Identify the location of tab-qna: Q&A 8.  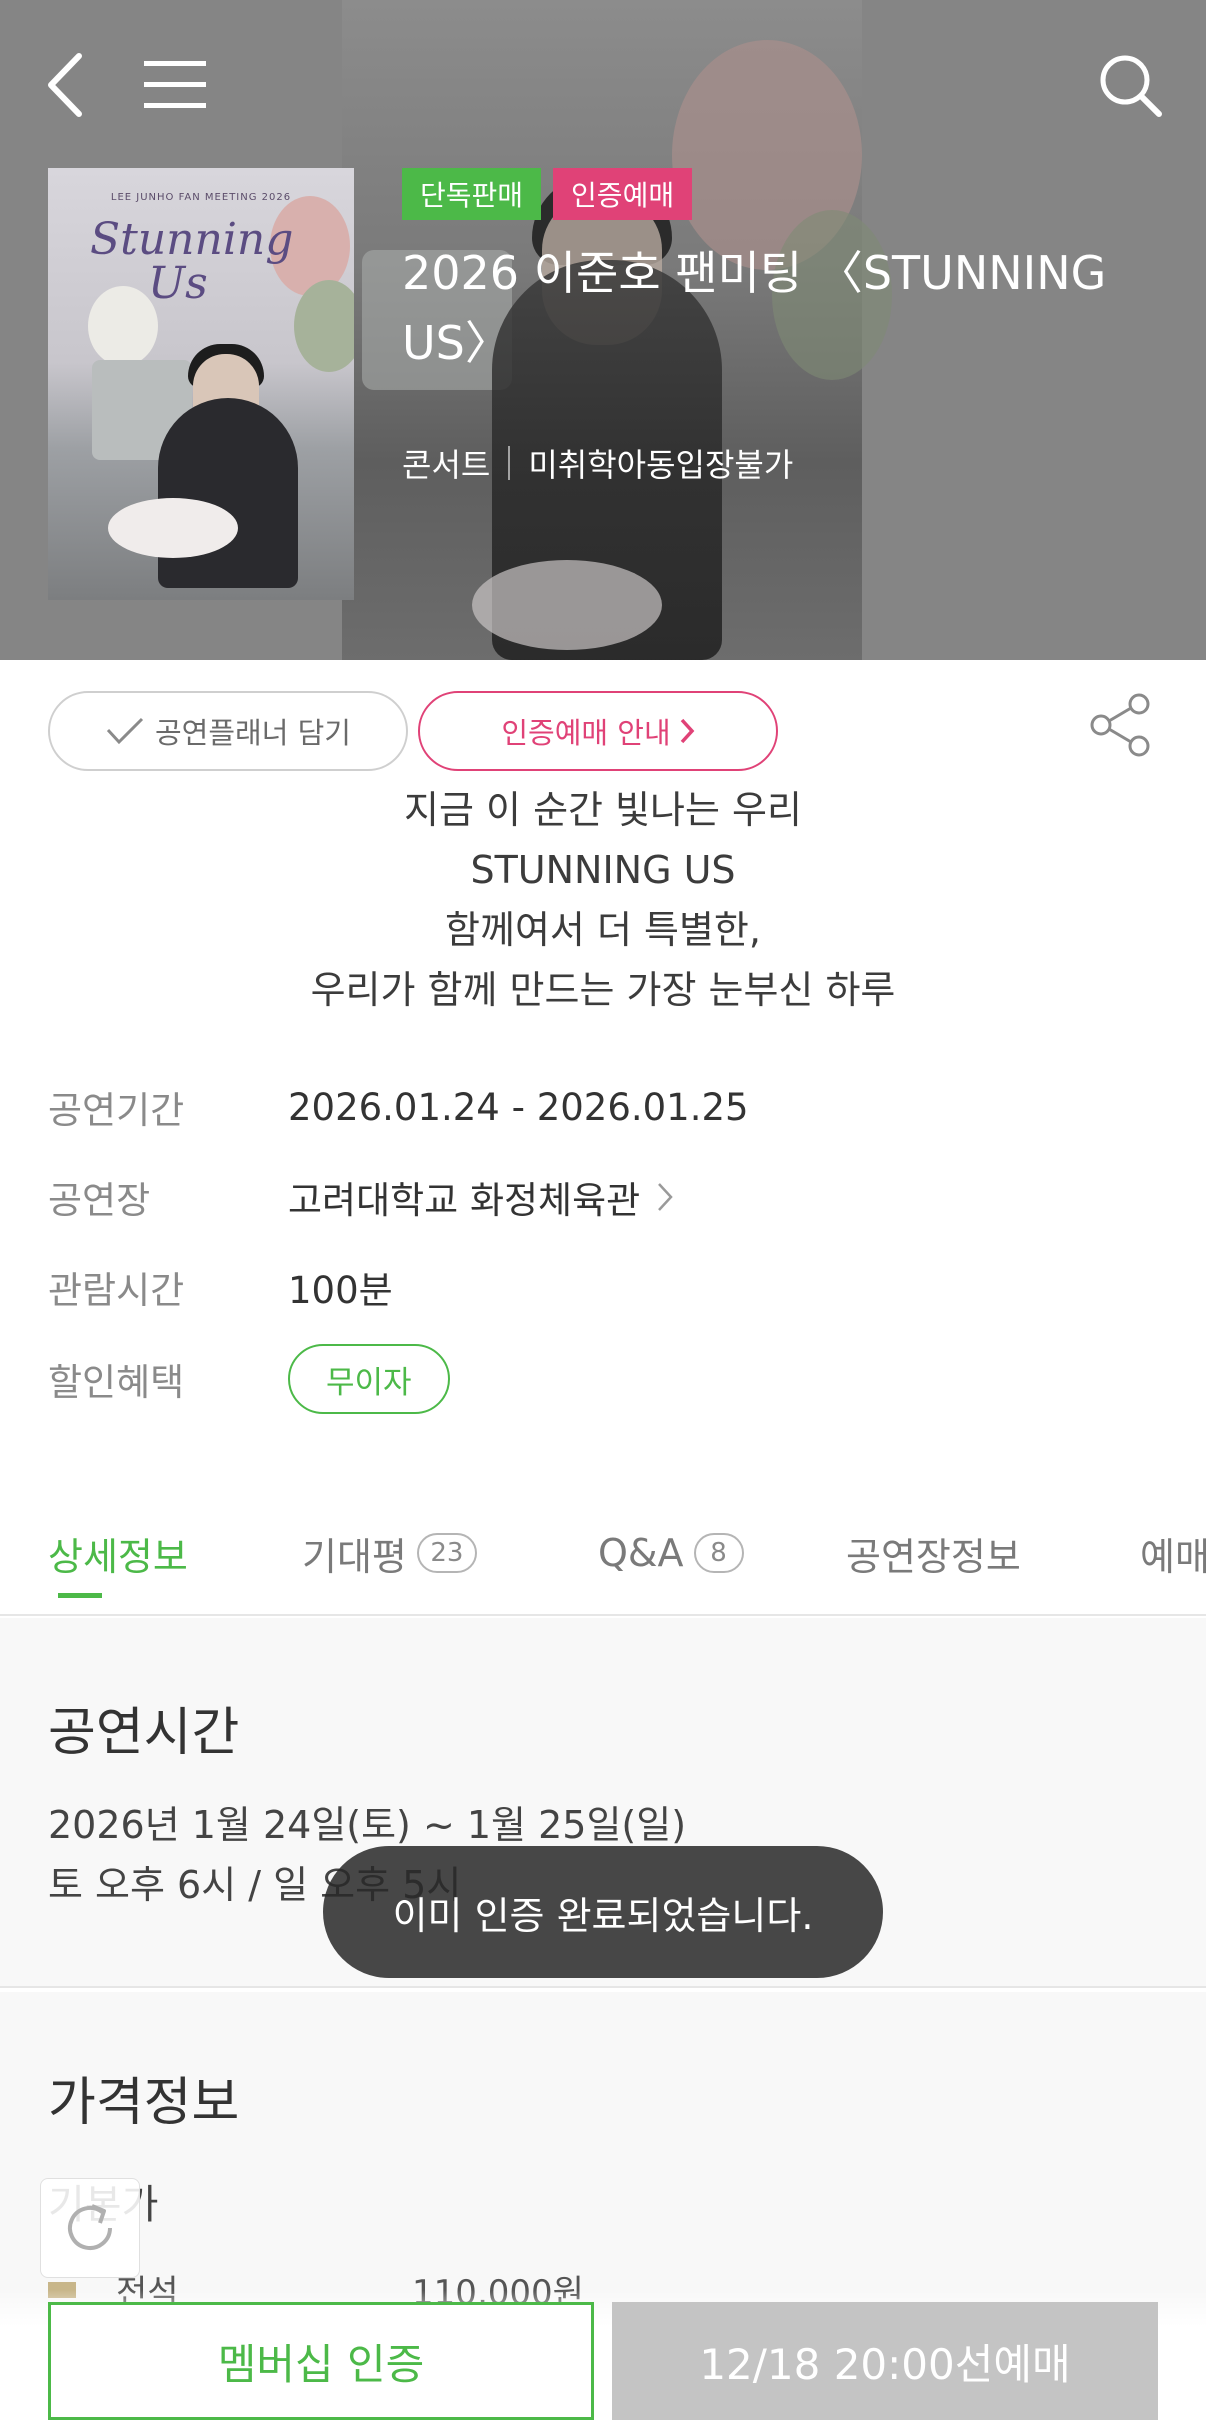
(671, 1552).